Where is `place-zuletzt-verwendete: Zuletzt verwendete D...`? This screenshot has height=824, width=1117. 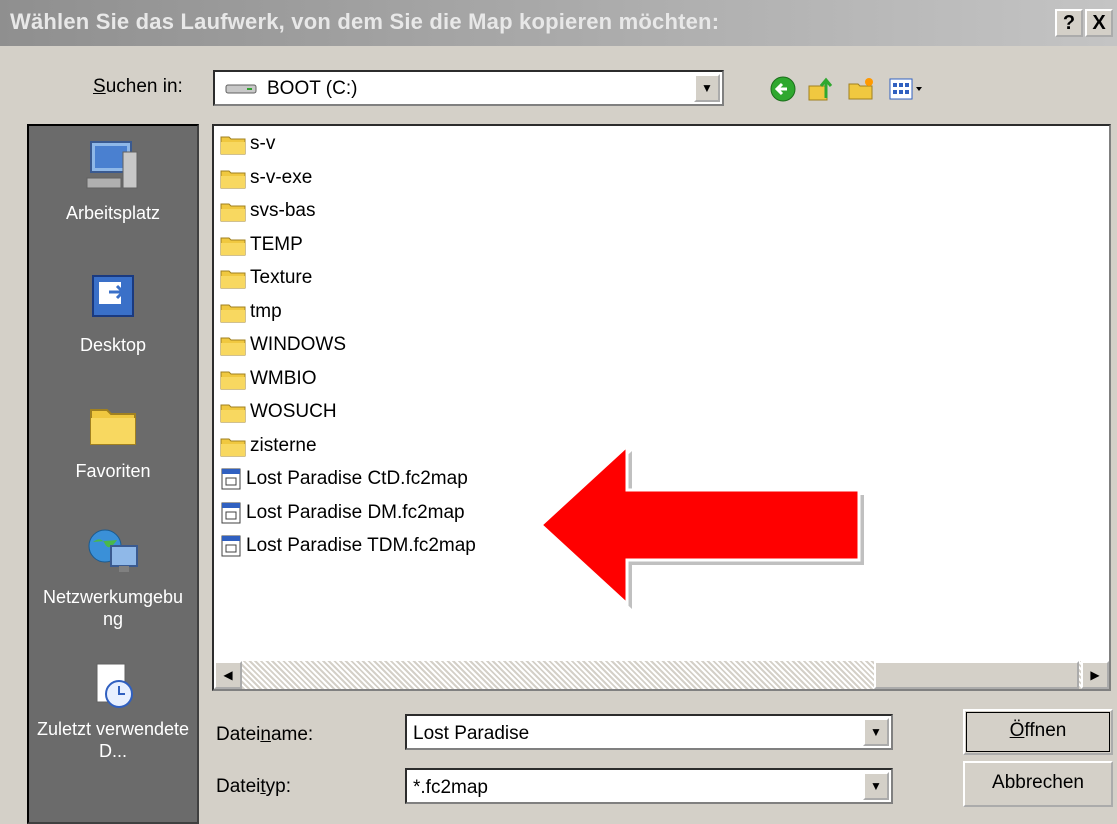 place-zuletzt-verwendete: Zuletzt verwendete D... is located at coordinates (113, 712).